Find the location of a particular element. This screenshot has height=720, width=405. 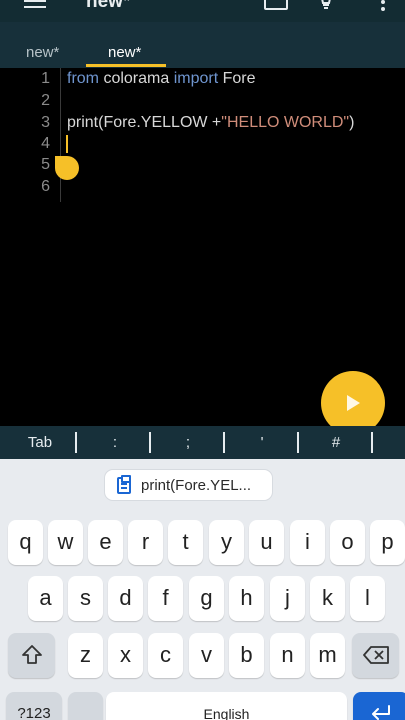

shift-key is located at coordinates (31, 655).